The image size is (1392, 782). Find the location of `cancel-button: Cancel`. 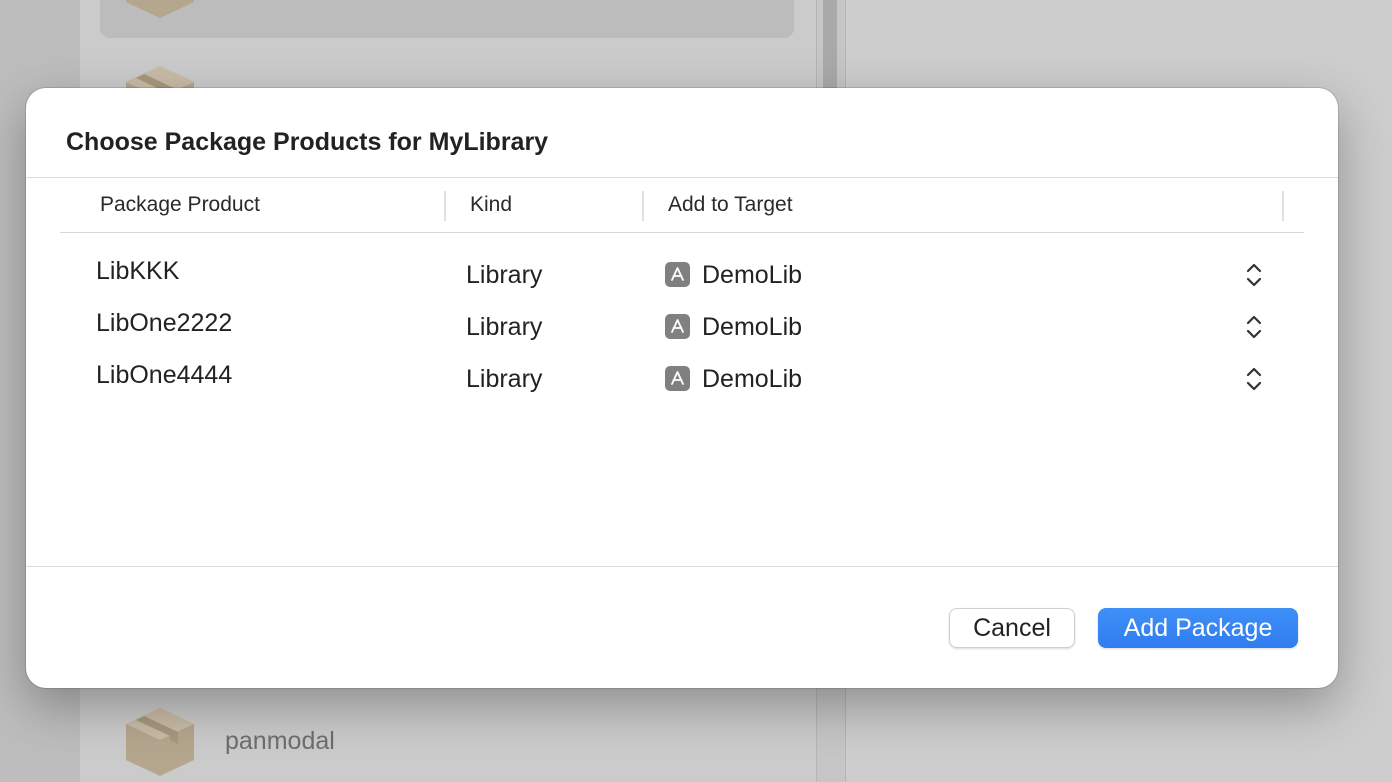

cancel-button: Cancel is located at coordinates (1012, 628).